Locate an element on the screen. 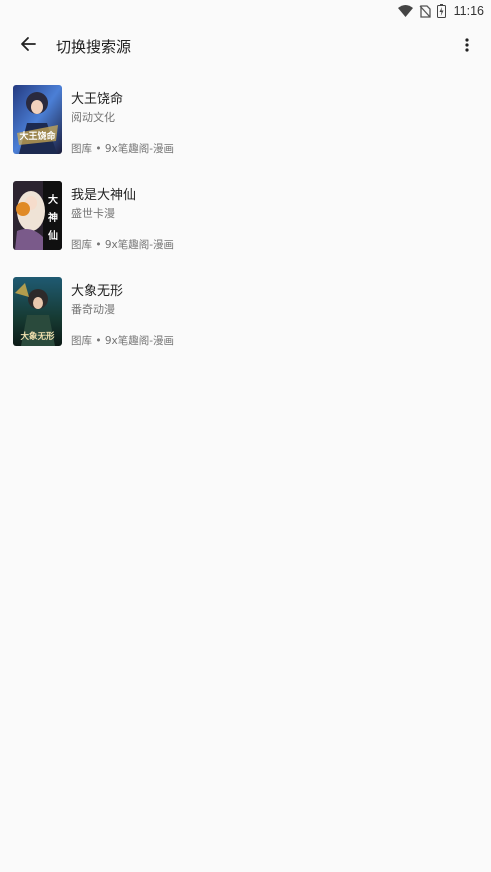 Image resolution: width=491 pixels, height=872 pixels. item-title: 我是大神仙 is located at coordinates (104, 195).